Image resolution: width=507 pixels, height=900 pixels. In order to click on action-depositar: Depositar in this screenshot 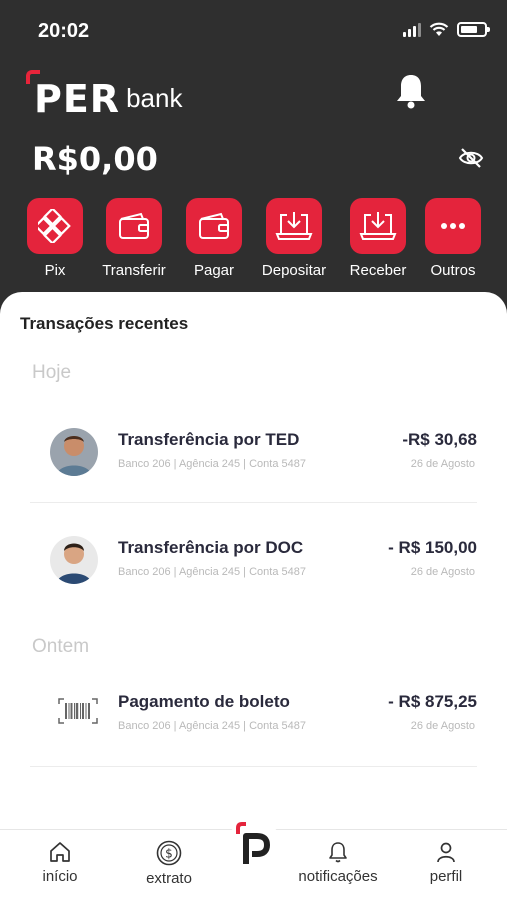, I will do `click(294, 238)`.